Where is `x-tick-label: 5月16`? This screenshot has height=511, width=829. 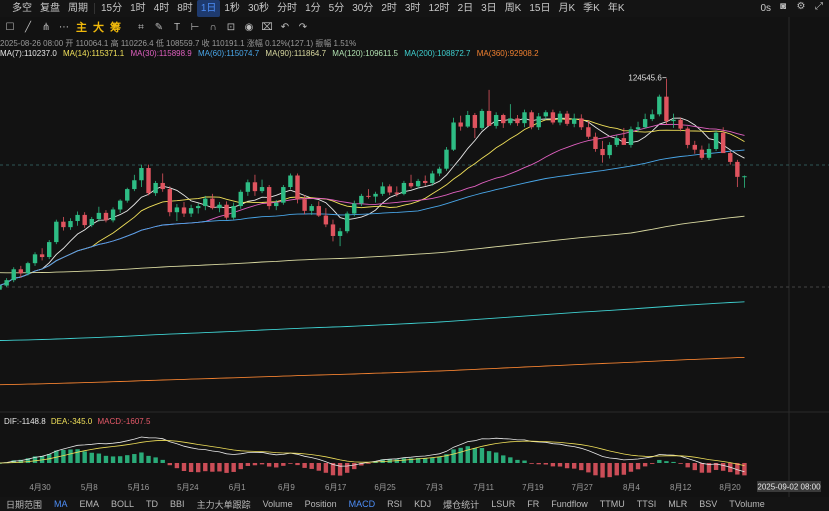 x-tick-label: 5月16 is located at coordinates (139, 487).